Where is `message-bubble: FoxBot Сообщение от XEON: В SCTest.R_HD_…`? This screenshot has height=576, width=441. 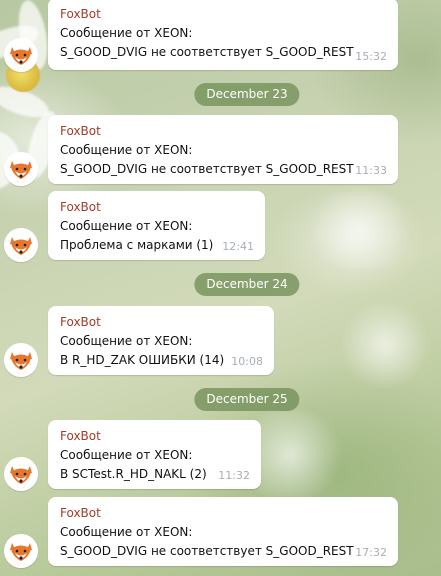
message-bubble: FoxBot Сообщение от XEON: В SCTest.R_HD_… is located at coordinates (154, 454).